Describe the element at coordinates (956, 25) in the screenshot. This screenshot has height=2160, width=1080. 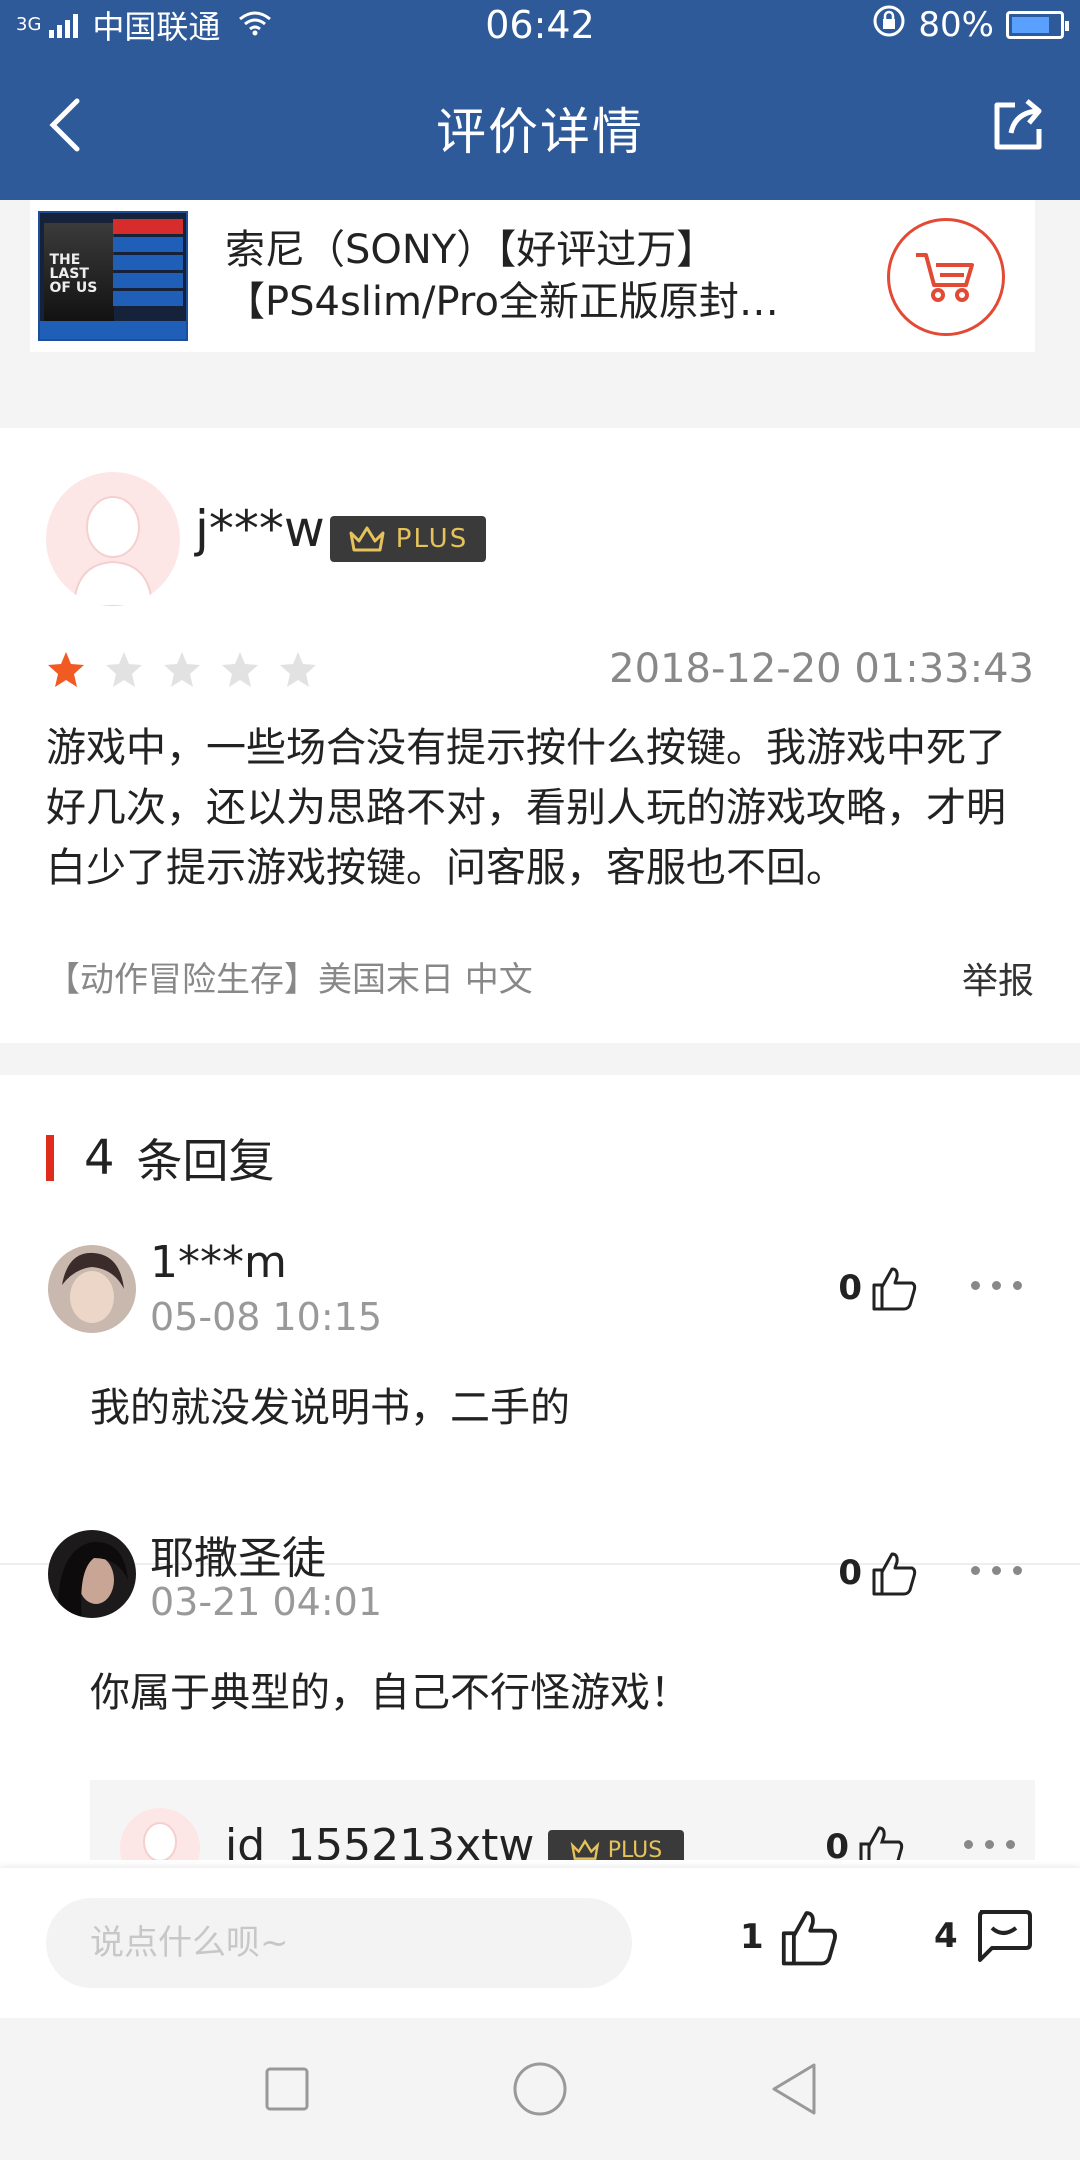
I see `battery-percent: 80%` at that location.